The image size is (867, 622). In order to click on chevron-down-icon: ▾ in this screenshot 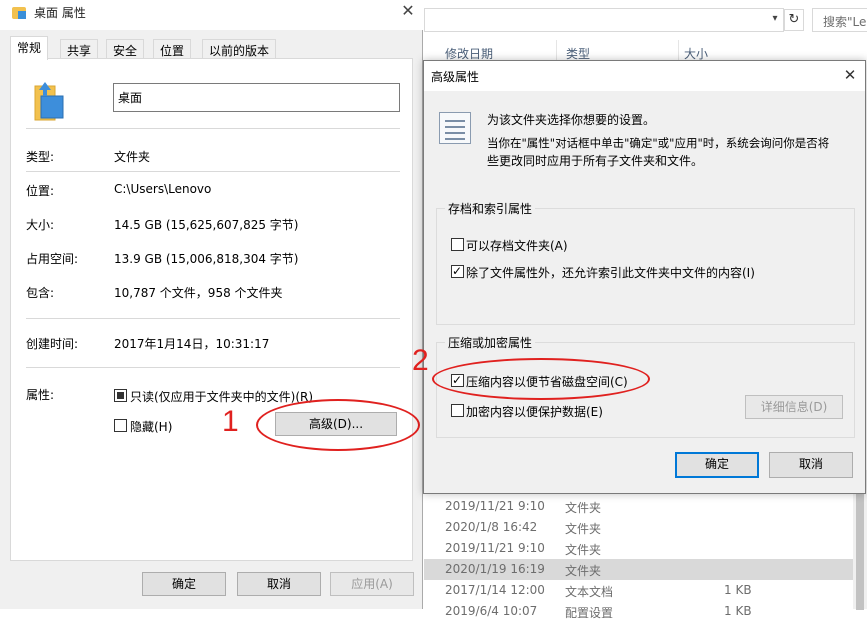, I will do `click(775, 20)`.